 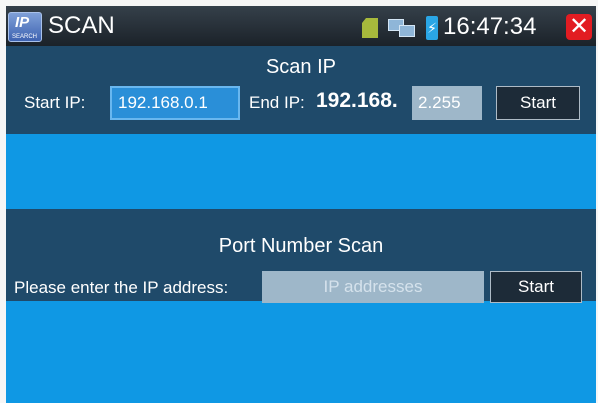 I want to click on clock: 16:47:34, so click(x=490, y=26).